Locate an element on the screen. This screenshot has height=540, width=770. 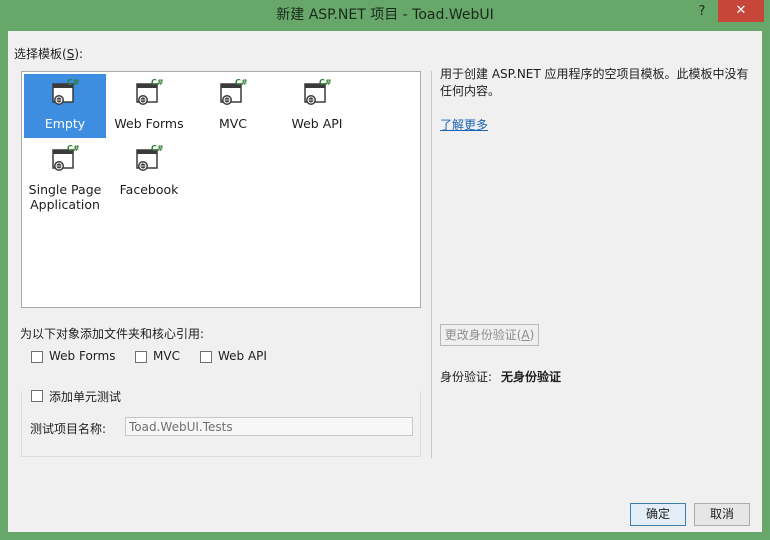
webforms-checkbox-label: Web Forms is located at coordinates (82, 356).